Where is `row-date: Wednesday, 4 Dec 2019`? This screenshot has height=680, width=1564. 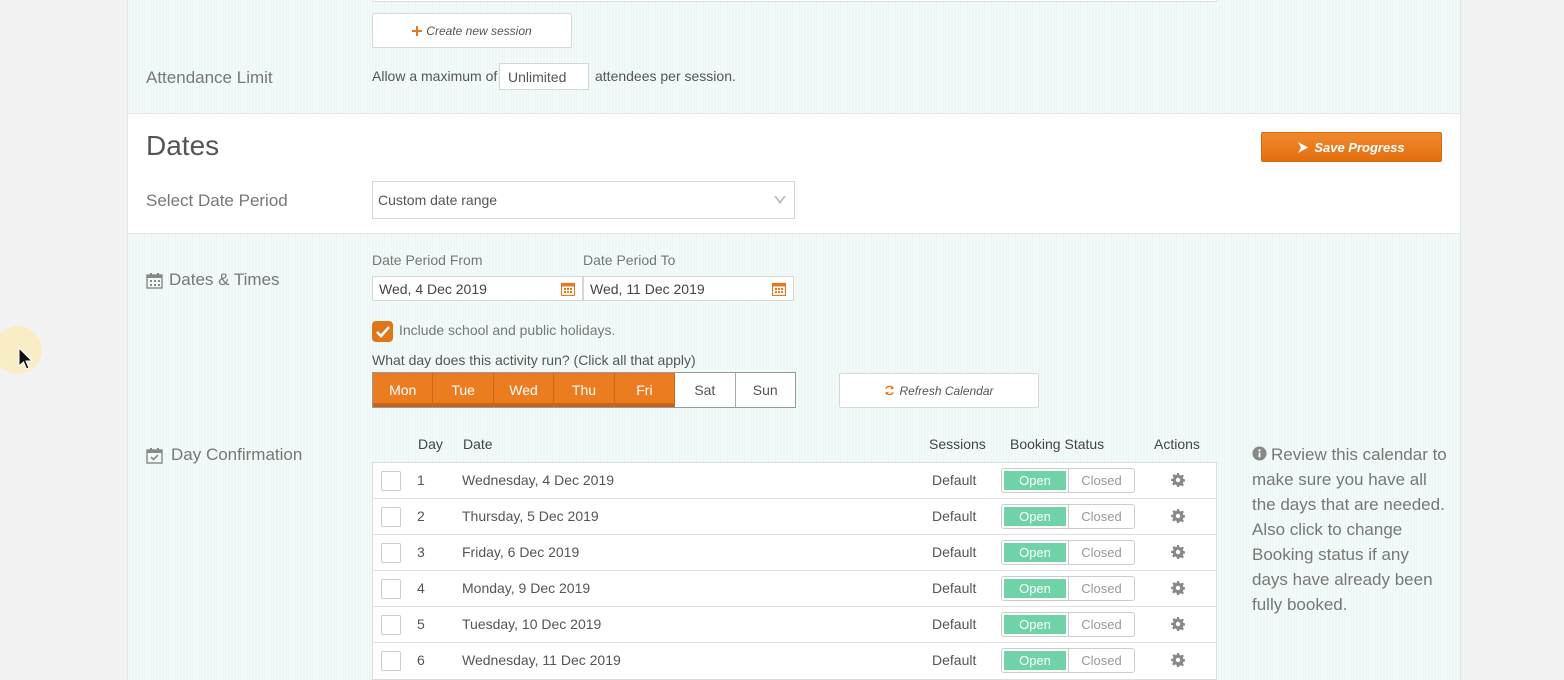 row-date: Wednesday, 4 Dec 2019 is located at coordinates (538, 480).